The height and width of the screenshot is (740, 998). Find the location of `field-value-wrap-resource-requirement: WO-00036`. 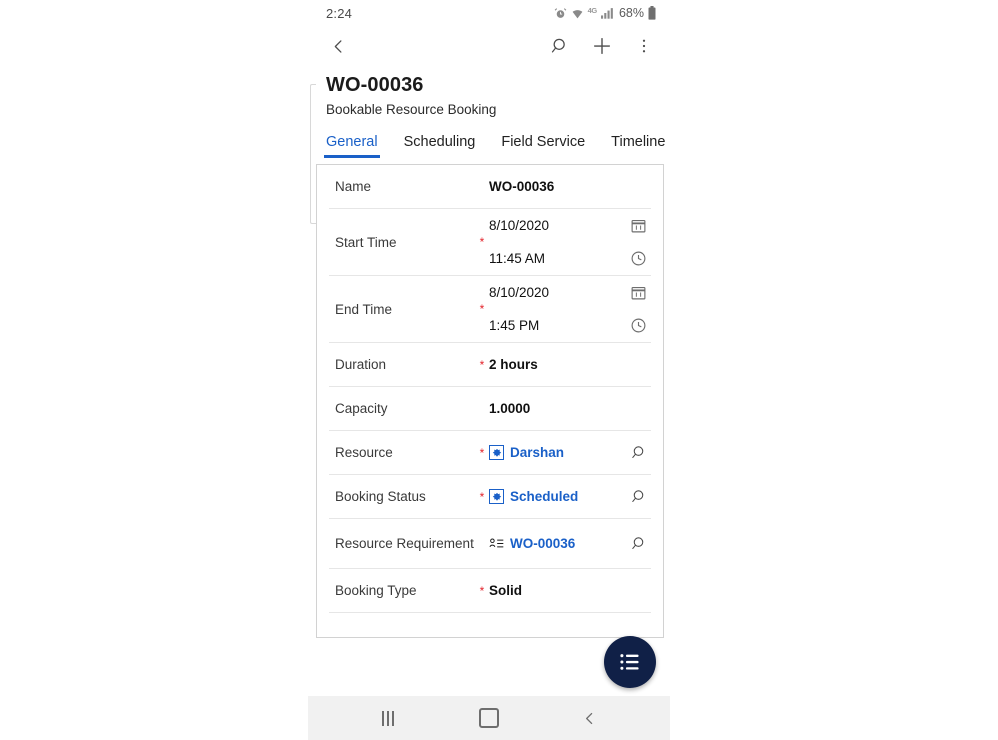

field-value-wrap-resource-requirement: WO-00036 is located at coordinates (557, 543).